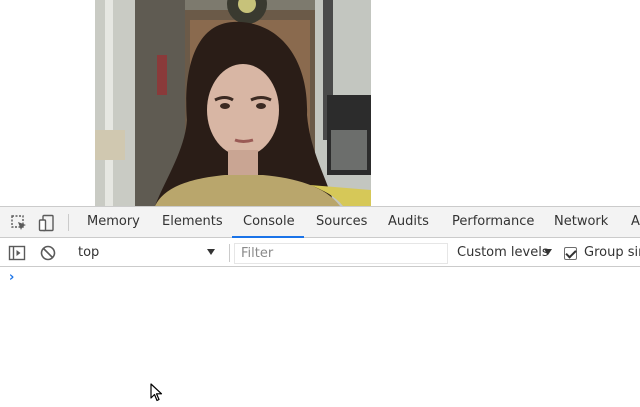  Describe the element at coordinates (88, 253) in the screenshot. I see `context-selector: top` at that location.